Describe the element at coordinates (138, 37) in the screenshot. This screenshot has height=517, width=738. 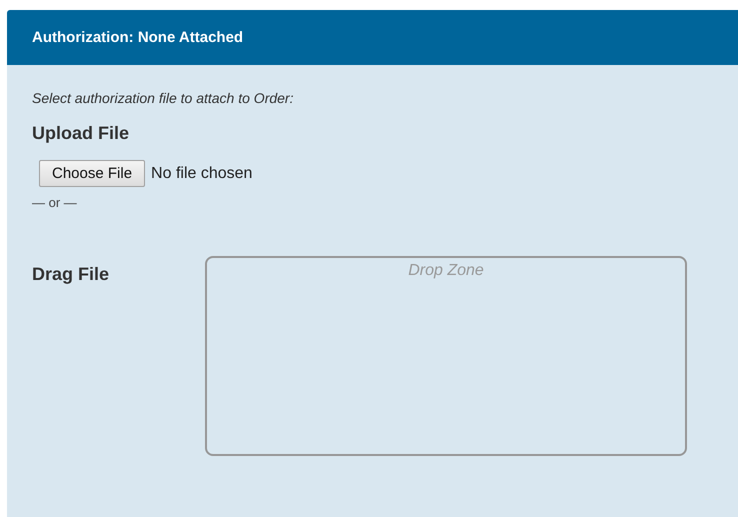
I see `panel-title: Authorization: None Attached` at that location.